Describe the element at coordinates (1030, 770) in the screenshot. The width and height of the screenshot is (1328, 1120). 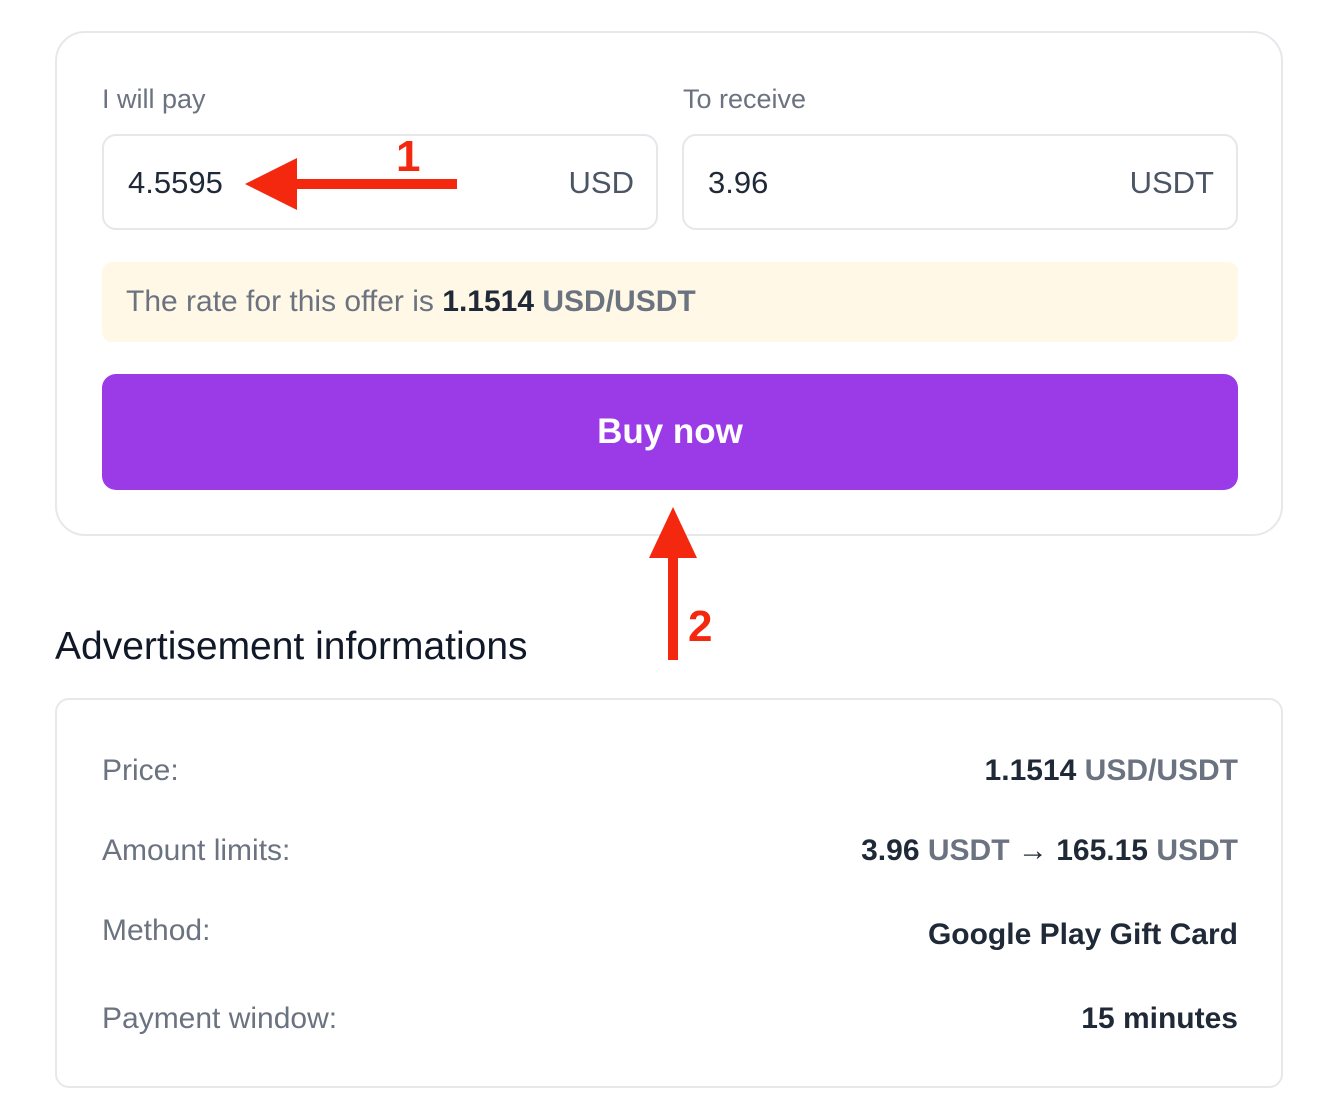
I see `price-value: 1.1514` at that location.